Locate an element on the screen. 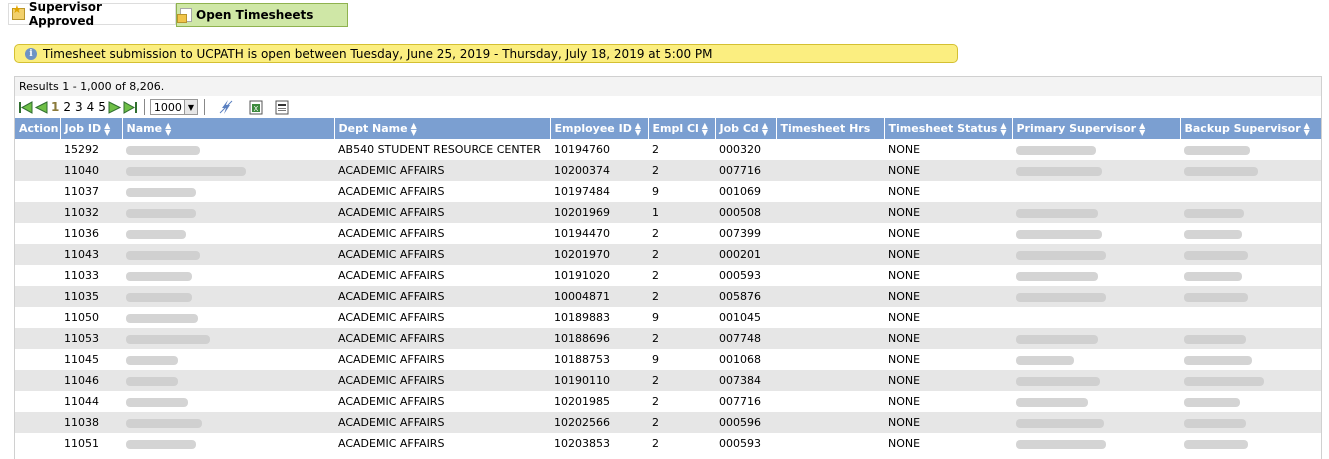  empl-cl-cell: 1 is located at coordinates (681, 212).